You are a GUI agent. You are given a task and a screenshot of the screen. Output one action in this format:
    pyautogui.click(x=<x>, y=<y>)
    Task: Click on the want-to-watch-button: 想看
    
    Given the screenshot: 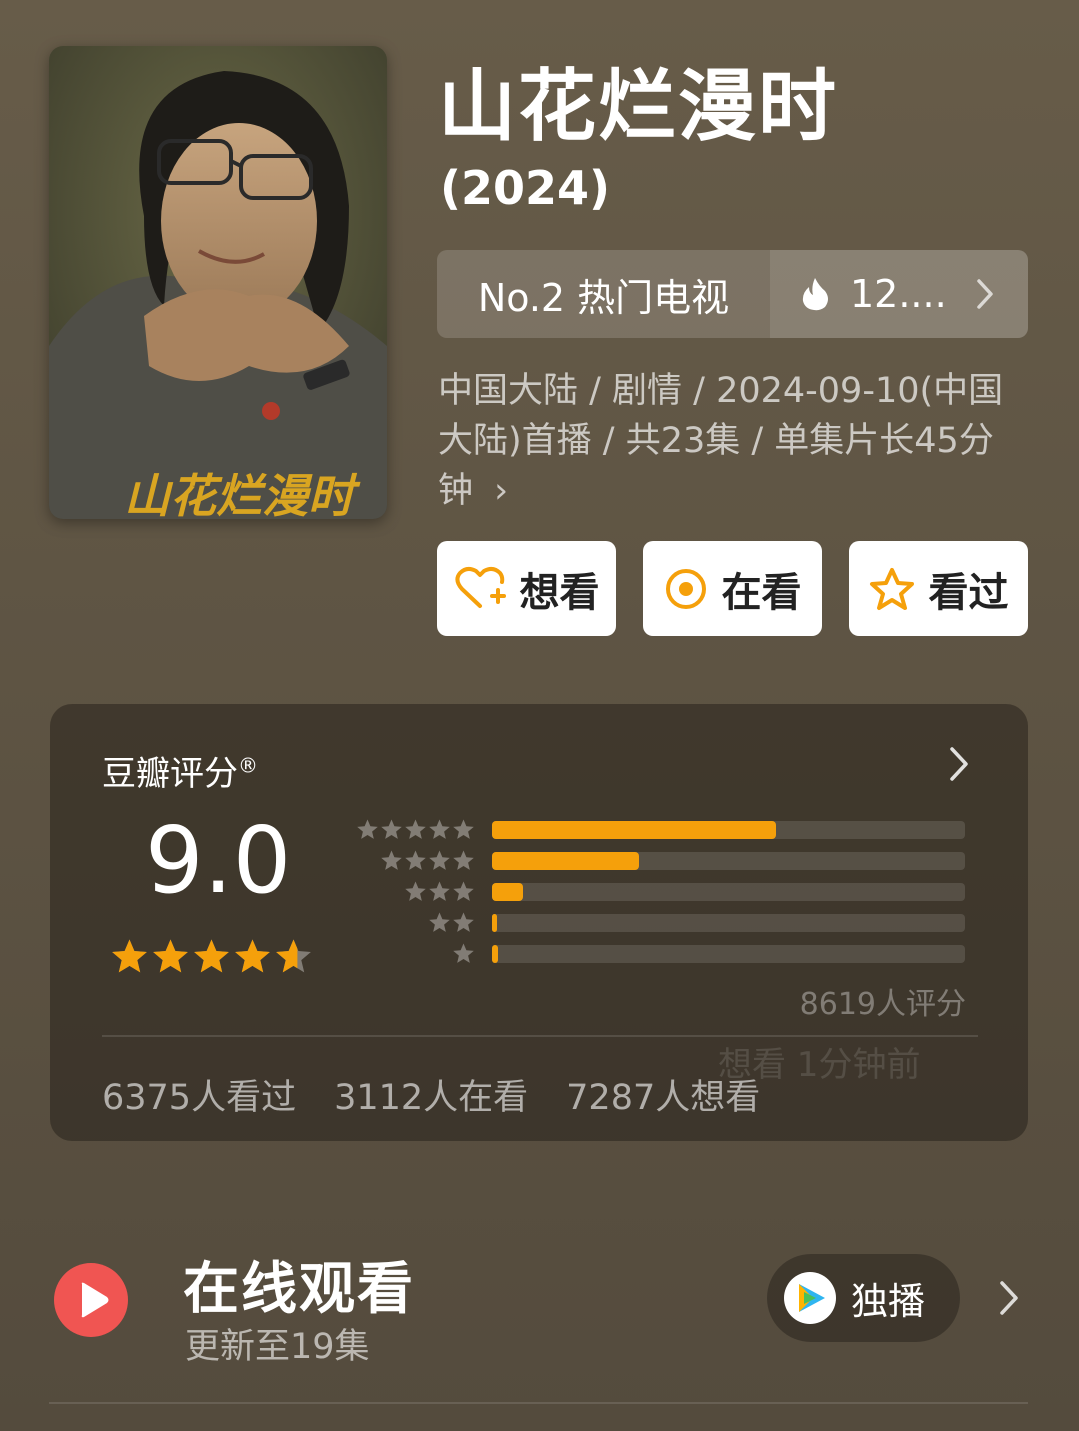 What is the action you would take?
    pyautogui.click(x=526, y=588)
    